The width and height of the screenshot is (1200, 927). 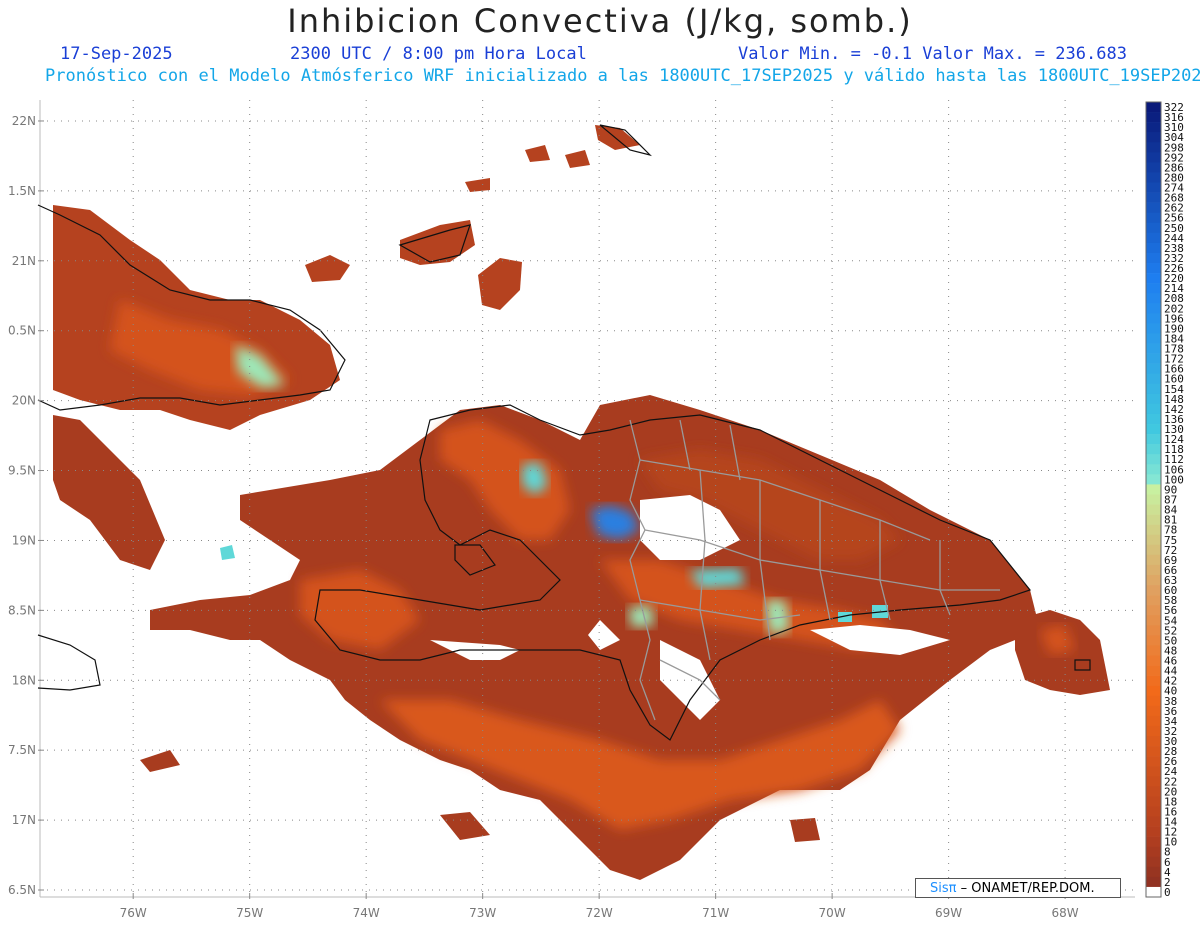 What do you see at coordinates (22, 331) in the screenshot?
I see `lat-label: 0.5N` at bounding box center [22, 331].